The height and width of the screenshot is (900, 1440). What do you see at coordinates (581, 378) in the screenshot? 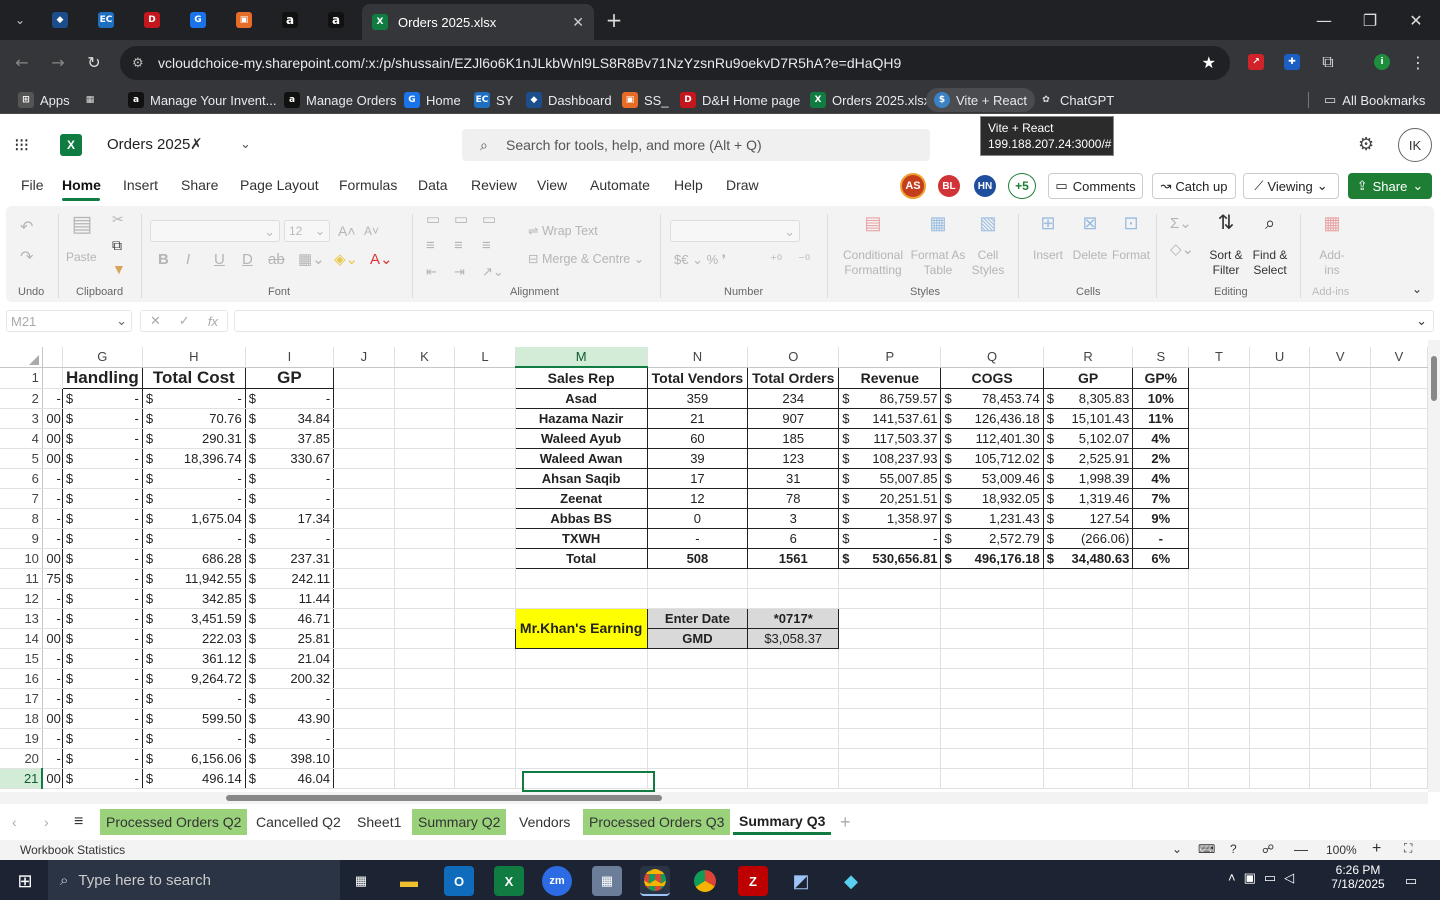
I see `summary-header-cell: Sales Rep` at bounding box center [581, 378].